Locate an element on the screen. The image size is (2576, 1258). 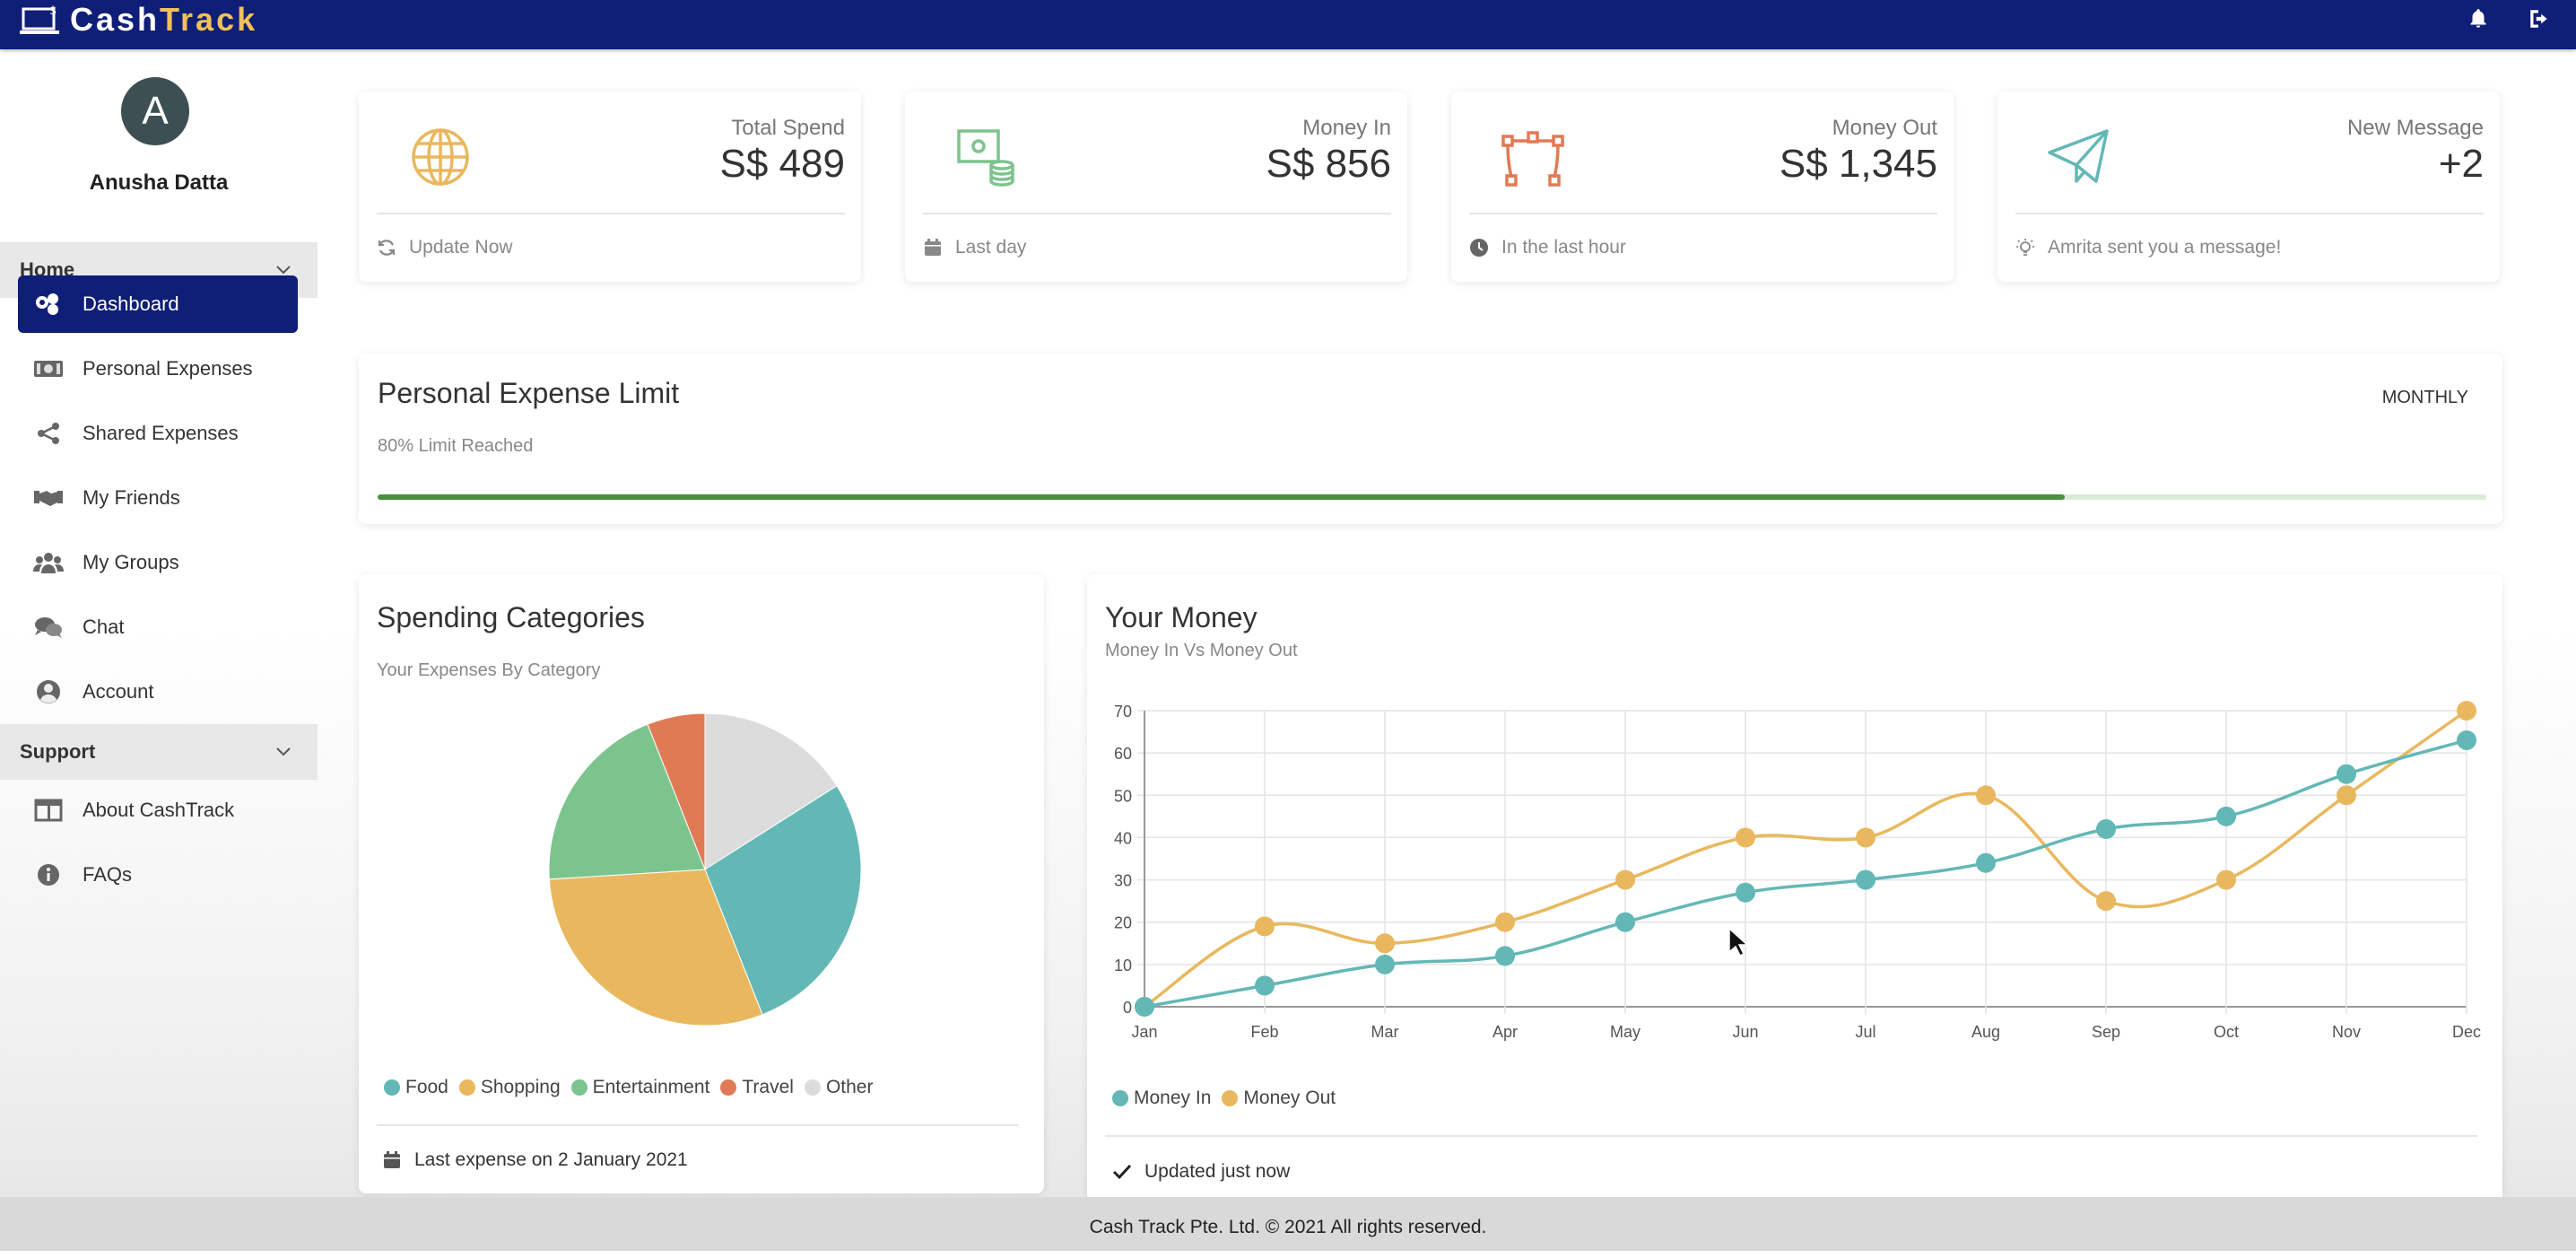
sidebar-item-account: Account is located at coordinates (158, 692).